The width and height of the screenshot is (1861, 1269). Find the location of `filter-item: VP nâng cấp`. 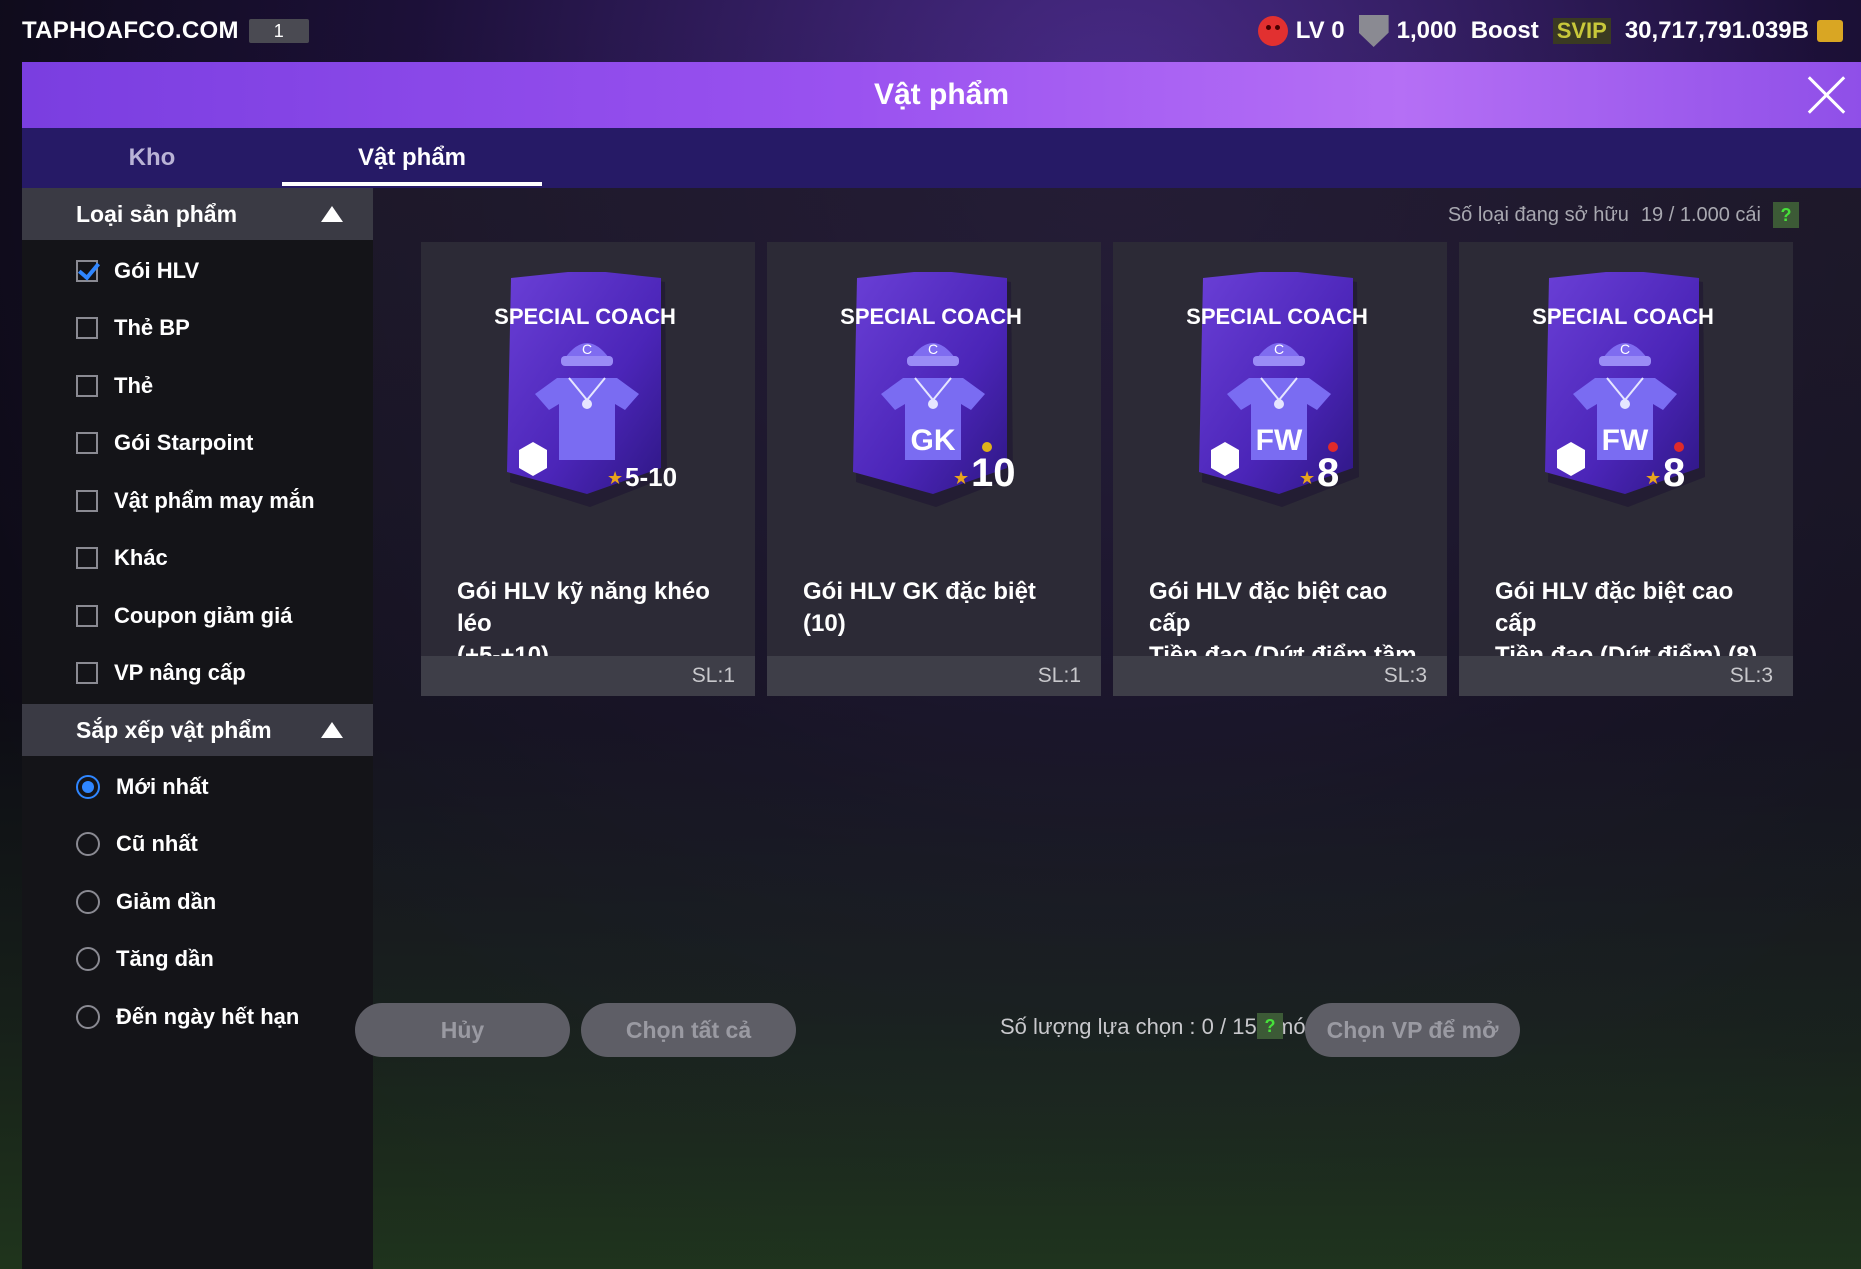

filter-item: VP nâng cấp is located at coordinates (197, 674).